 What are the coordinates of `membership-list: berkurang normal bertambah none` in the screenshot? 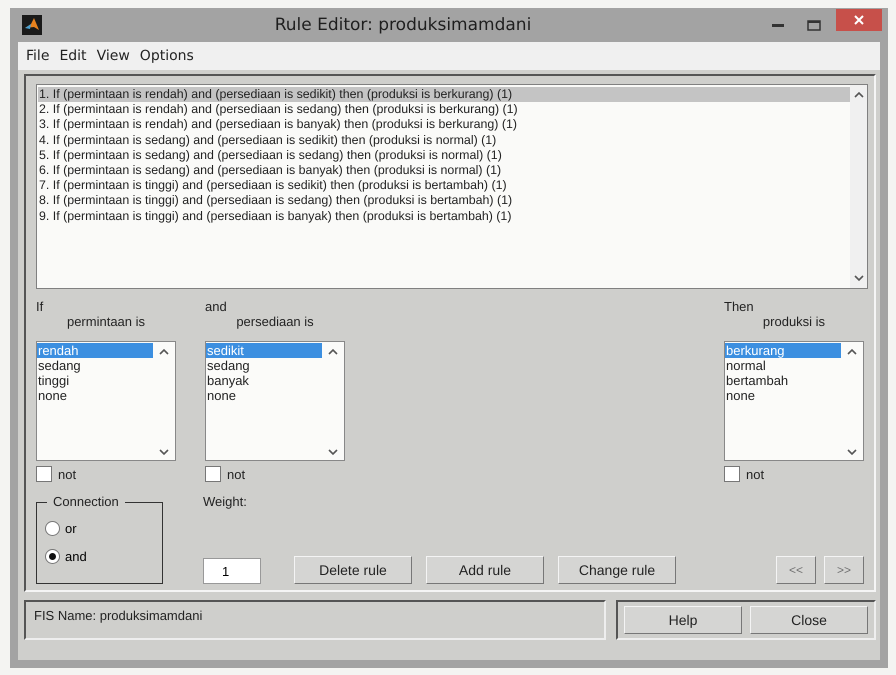 It's located at (794, 401).